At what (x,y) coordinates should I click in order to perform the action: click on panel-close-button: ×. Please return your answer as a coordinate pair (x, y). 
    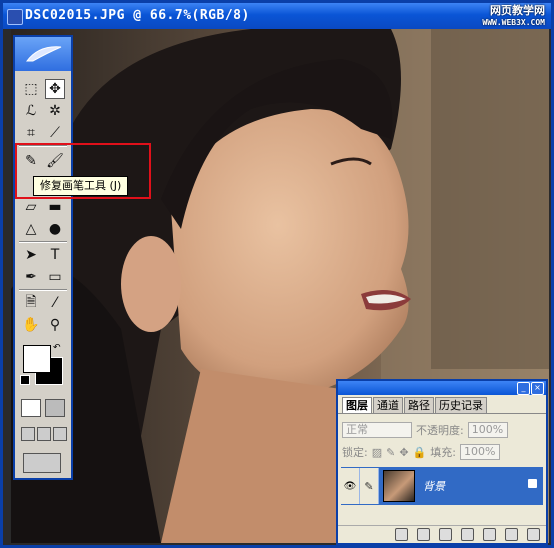
    Looking at the image, I should click on (537, 388).